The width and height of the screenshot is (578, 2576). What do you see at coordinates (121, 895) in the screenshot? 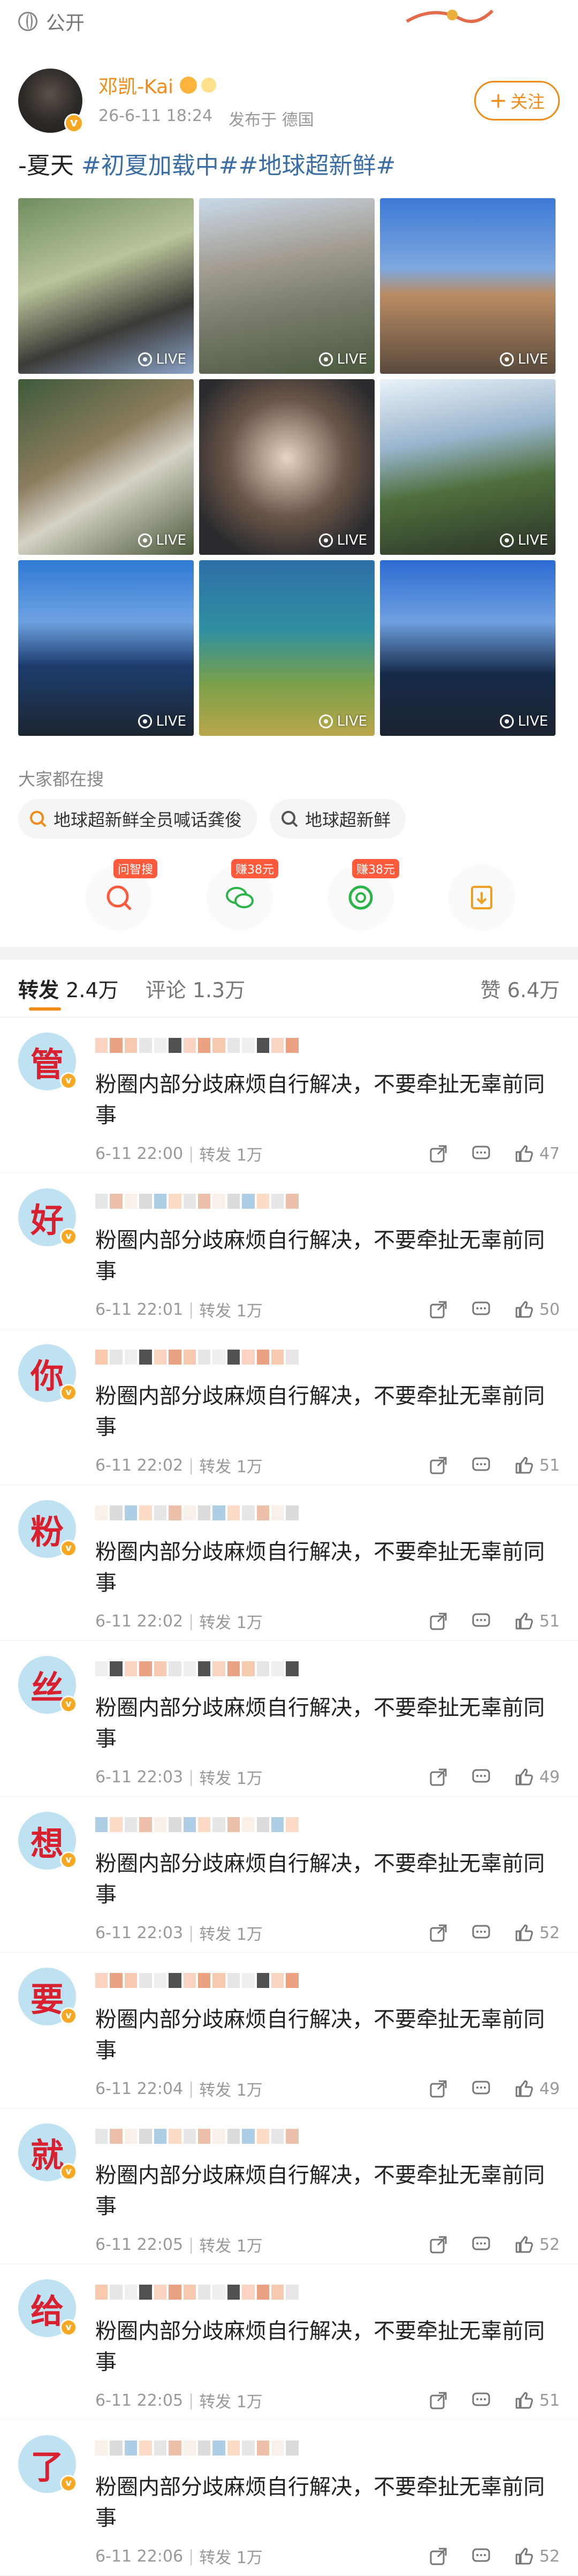
I see `ask-search-button: 问智搜` at bounding box center [121, 895].